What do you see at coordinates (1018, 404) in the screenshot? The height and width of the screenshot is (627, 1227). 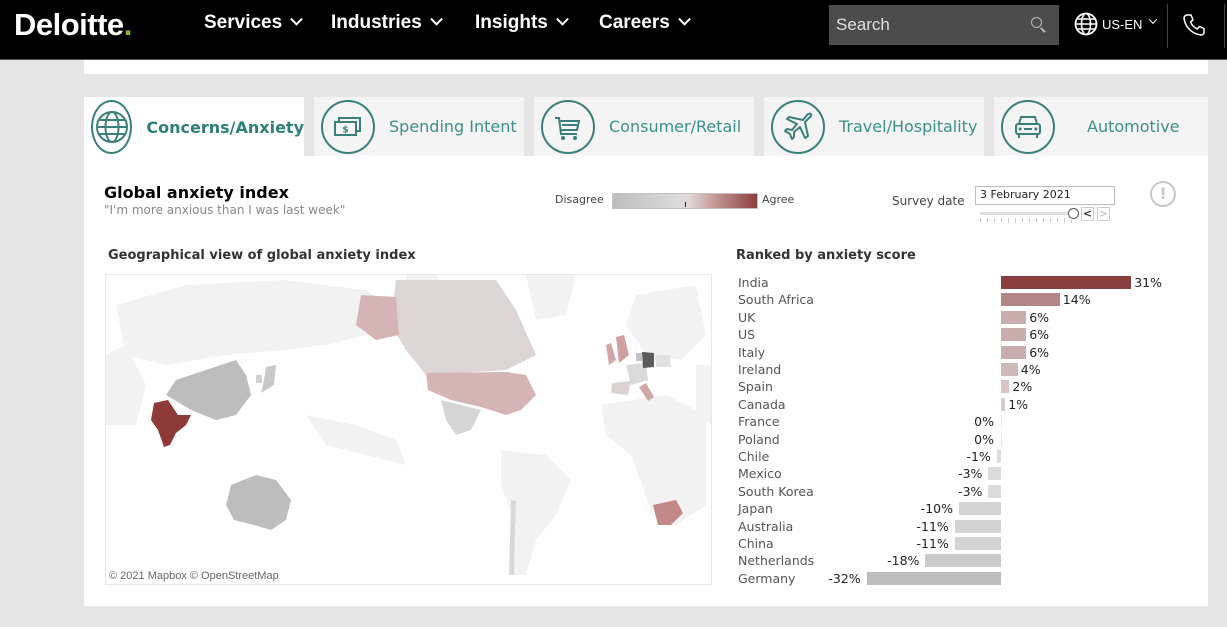 I see `value-label: 1%` at bounding box center [1018, 404].